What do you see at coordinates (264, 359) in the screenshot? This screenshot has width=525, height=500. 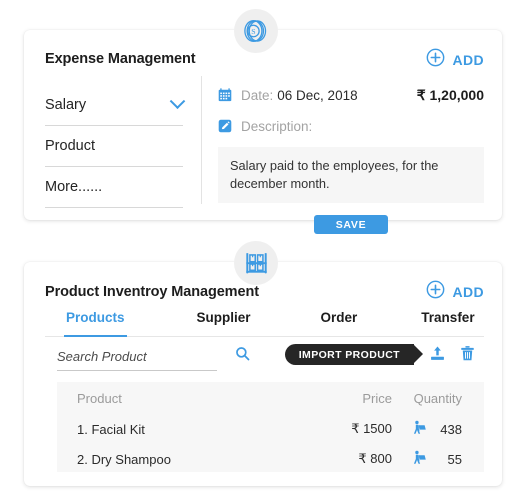 I see `inventory-toolbar: IMPORT PRODUCT` at bounding box center [264, 359].